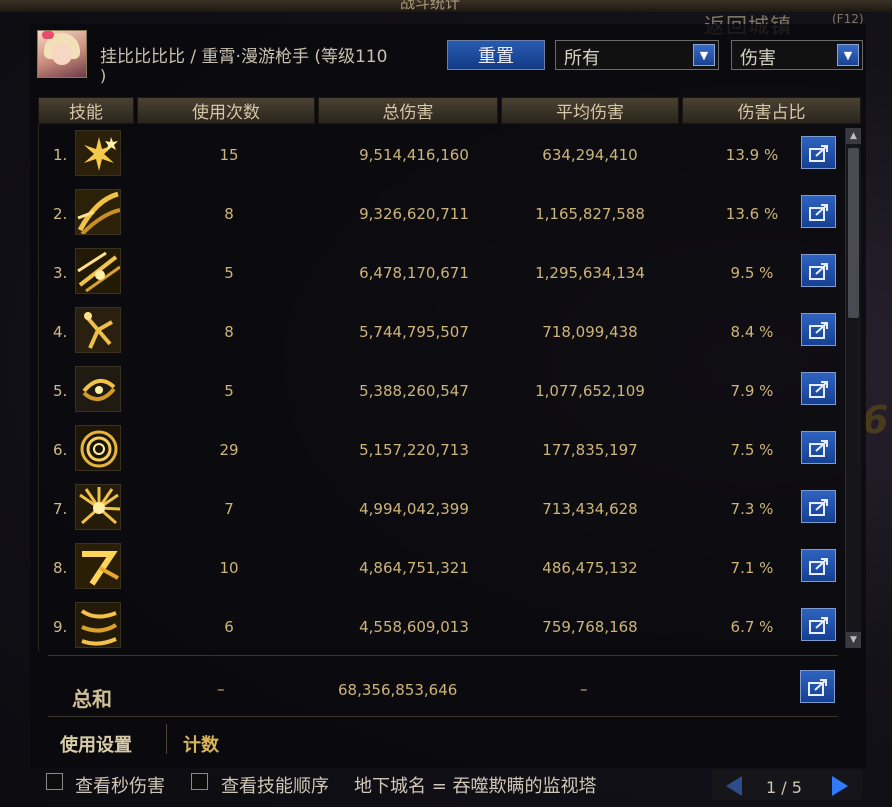  What do you see at coordinates (758, 58) in the screenshot?
I see `metric-value: 伤害` at bounding box center [758, 58].